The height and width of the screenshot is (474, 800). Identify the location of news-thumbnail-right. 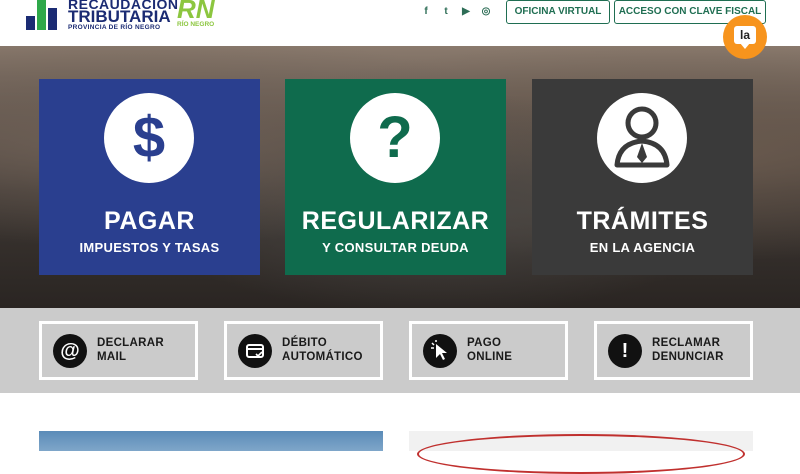
(581, 452).